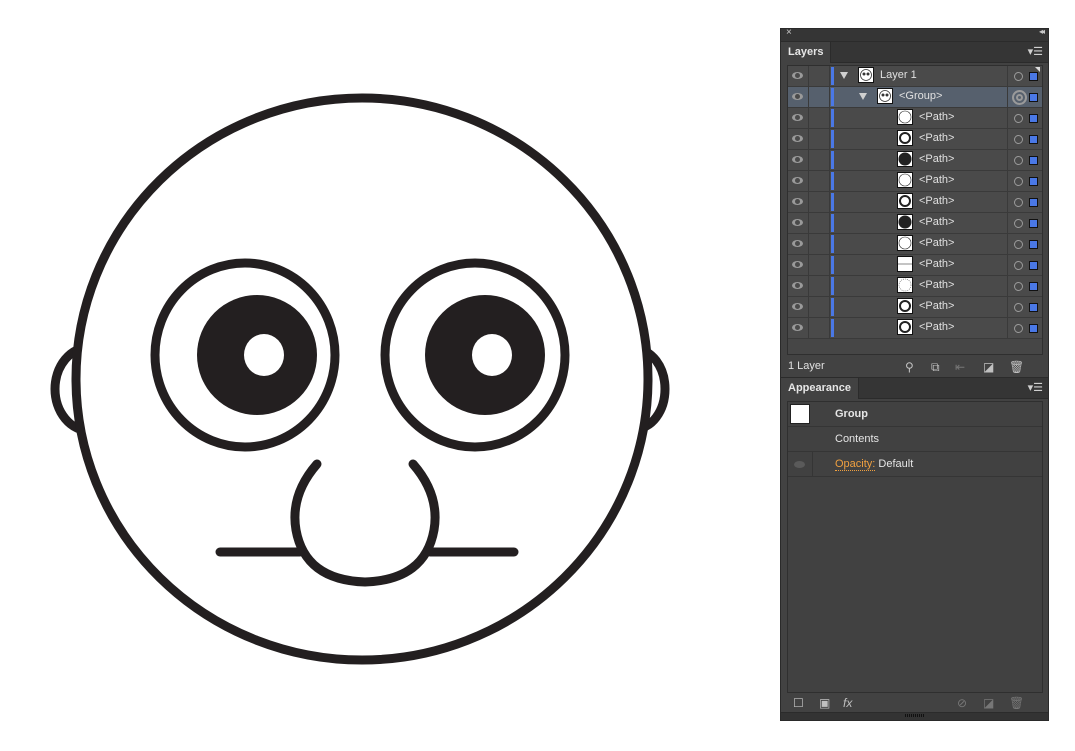 Image resolution: width=1075 pixels, height=751 pixels. What do you see at coordinates (847, 703) in the screenshot?
I see `fx-menu-icon: fx` at bounding box center [847, 703].